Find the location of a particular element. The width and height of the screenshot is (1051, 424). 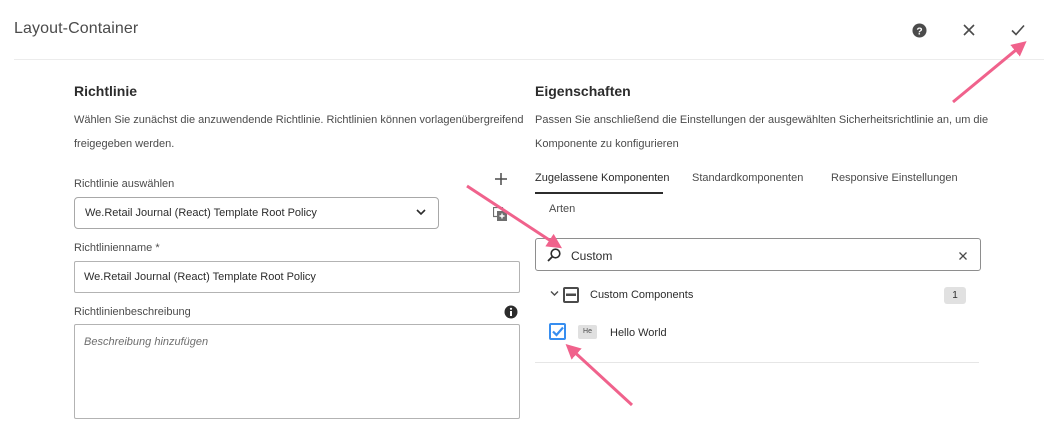

policy-description-field: Beschreibung hinzufügen is located at coordinates (297, 371).